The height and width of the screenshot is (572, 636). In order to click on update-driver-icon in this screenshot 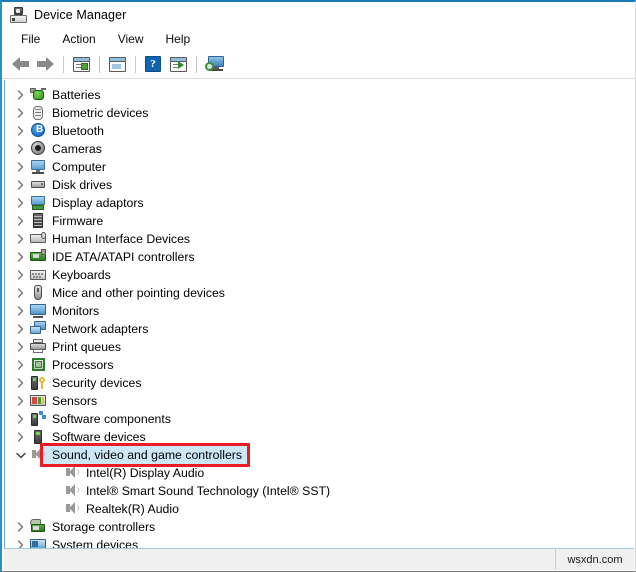, I will do `click(178, 64)`.